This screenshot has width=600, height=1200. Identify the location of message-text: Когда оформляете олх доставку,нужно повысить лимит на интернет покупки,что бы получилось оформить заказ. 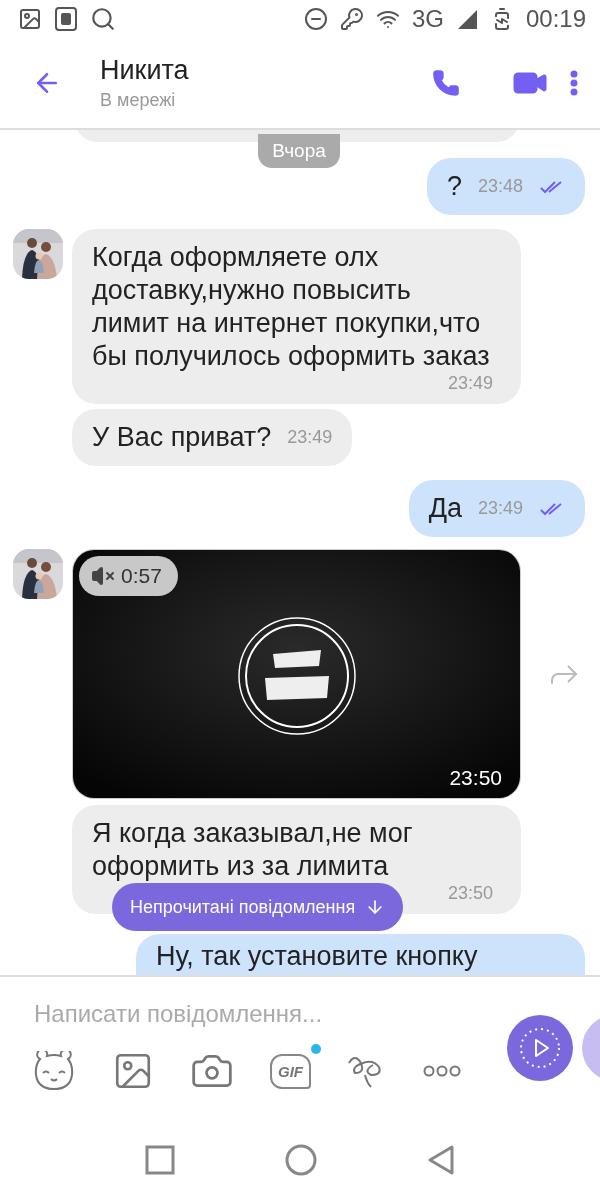
(291, 307).